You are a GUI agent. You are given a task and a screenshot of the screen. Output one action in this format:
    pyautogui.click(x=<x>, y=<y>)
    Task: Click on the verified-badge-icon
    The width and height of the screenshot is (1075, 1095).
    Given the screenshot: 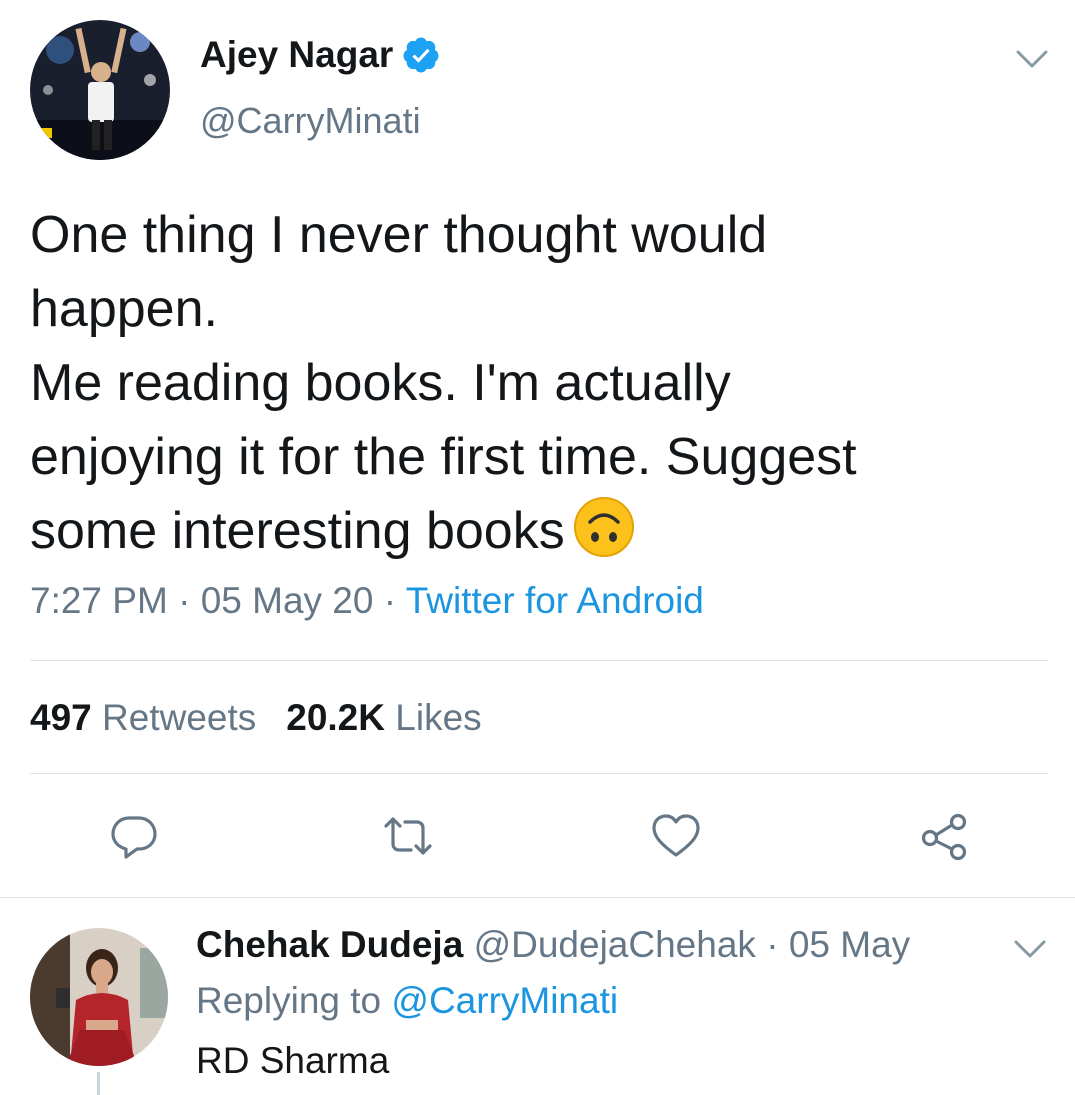 What is the action you would take?
    pyautogui.click(x=421, y=55)
    